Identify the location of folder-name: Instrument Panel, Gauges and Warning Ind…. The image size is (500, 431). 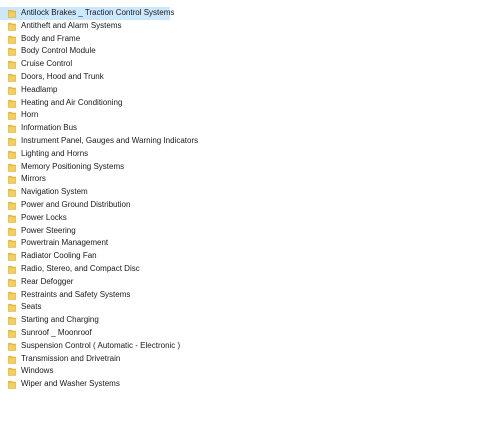
(110, 140).